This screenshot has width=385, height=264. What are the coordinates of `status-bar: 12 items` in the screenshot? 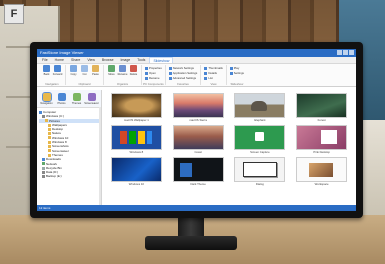 It's located at (196, 208).